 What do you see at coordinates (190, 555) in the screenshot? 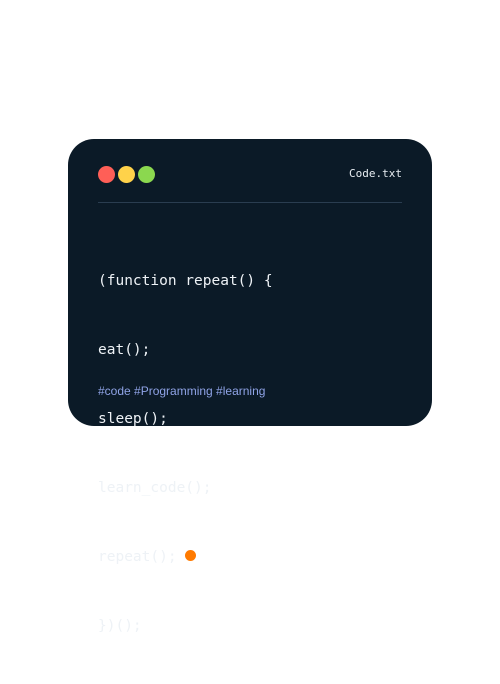
I see `cursor-dot-icon` at bounding box center [190, 555].